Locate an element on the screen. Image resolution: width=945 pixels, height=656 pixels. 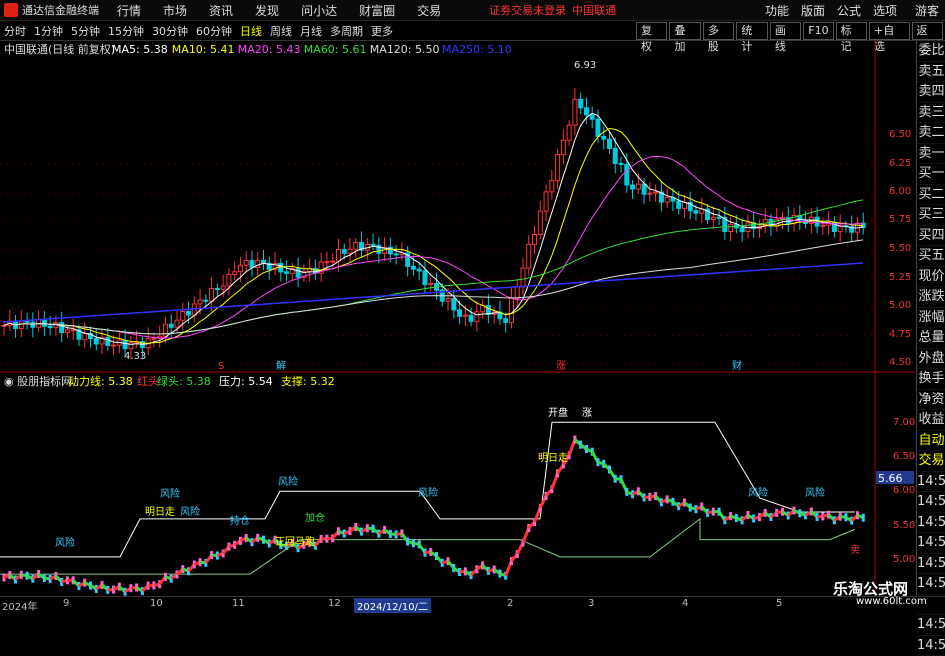
side-item-7: 买二 is located at coordinates (931, 195).